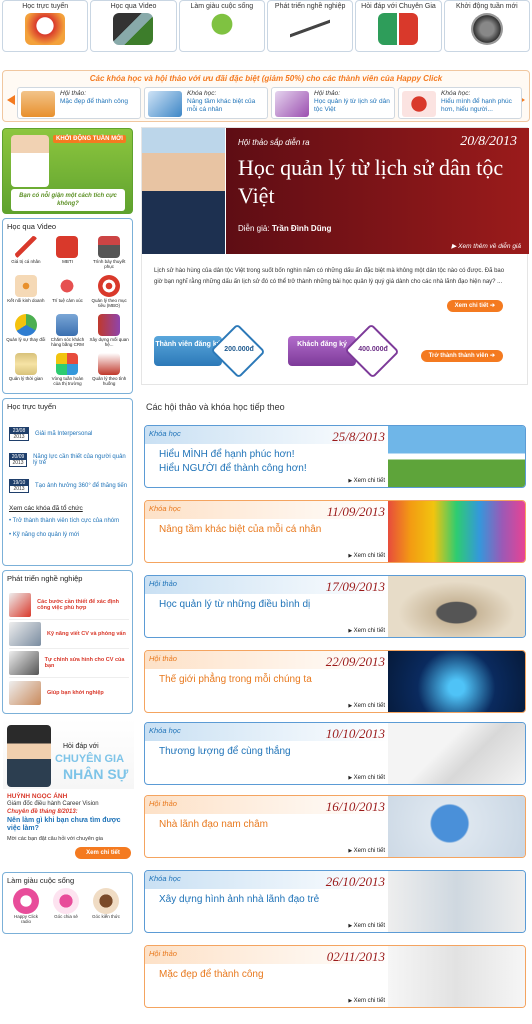 The image size is (532, 1024). What do you see at coordinates (66, 521) in the screenshot?
I see `organized-course-title: Trở thành thành viên tích cực của nhóm` at bounding box center [66, 521].